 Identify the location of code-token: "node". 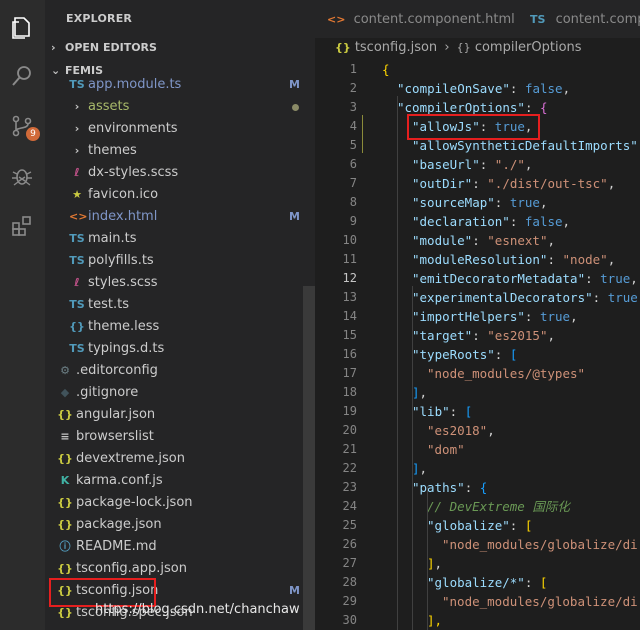
(585, 259).